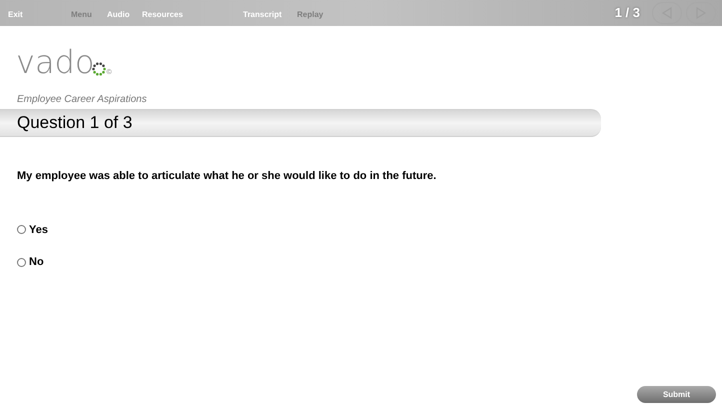 The height and width of the screenshot is (405, 722). What do you see at coordinates (627, 13) in the screenshot?
I see `page-counter: 1 / 3` at bounding box center [627, 13].